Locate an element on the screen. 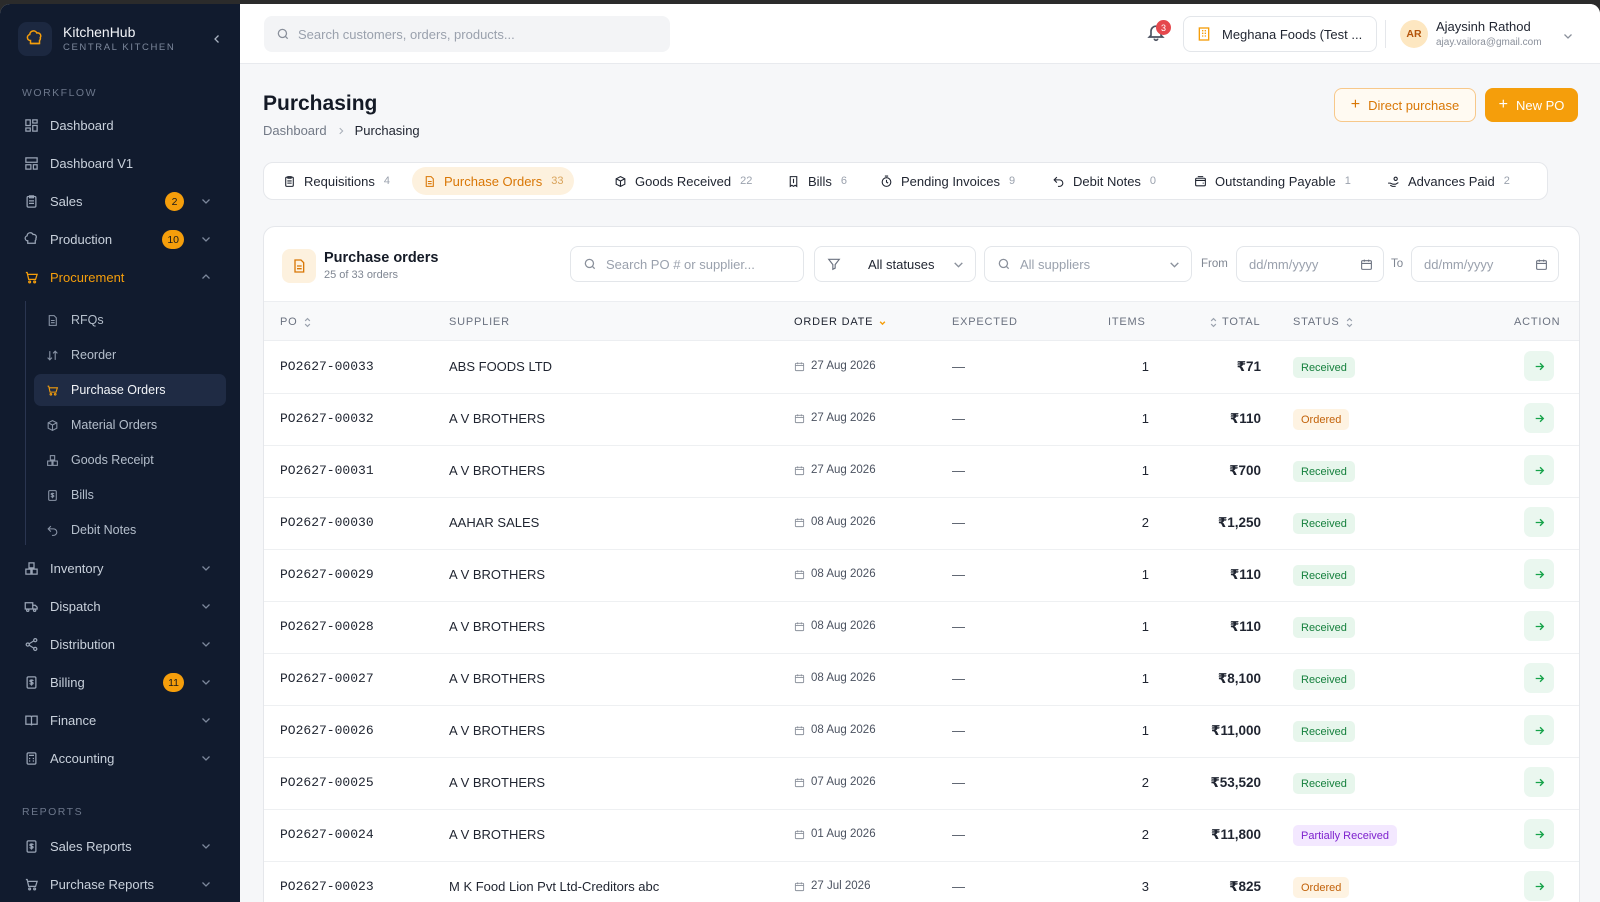 This screenshot has width=1600, height=902. po-number: PO2627-00028 is located at coordinates (327, 626).